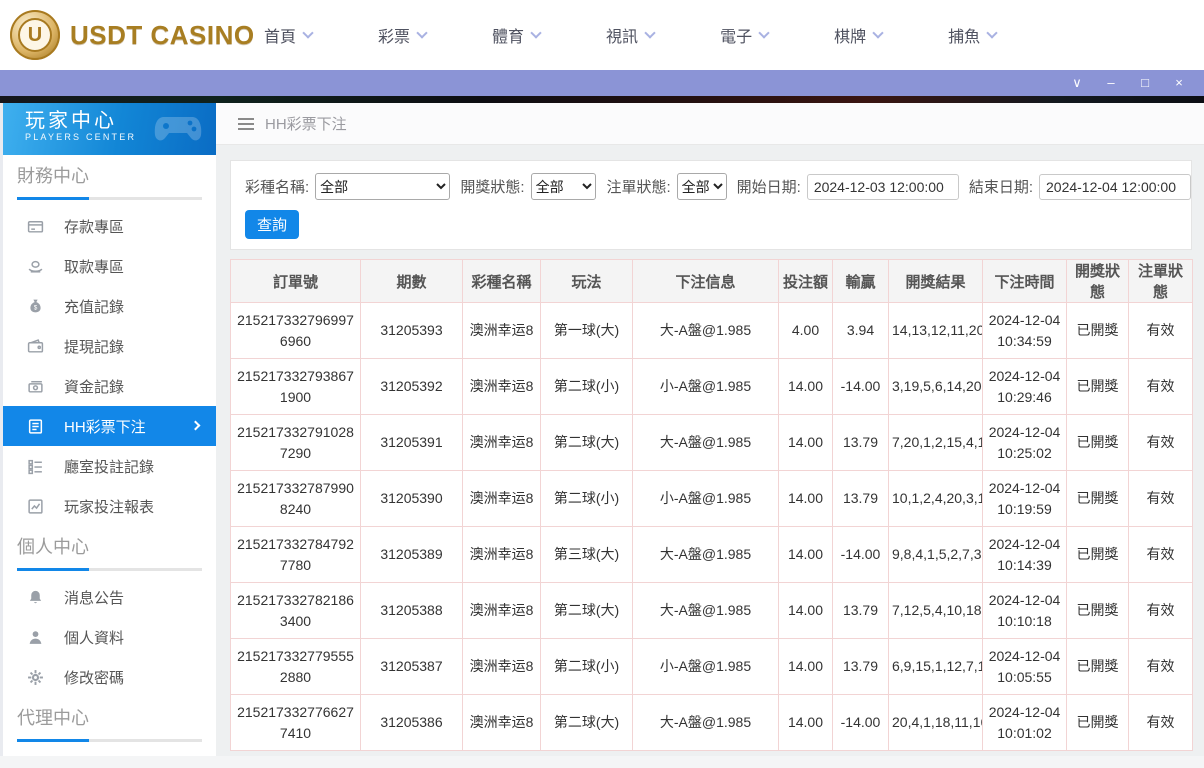  I want to click on deposit-card-icon, so click(36, 226).